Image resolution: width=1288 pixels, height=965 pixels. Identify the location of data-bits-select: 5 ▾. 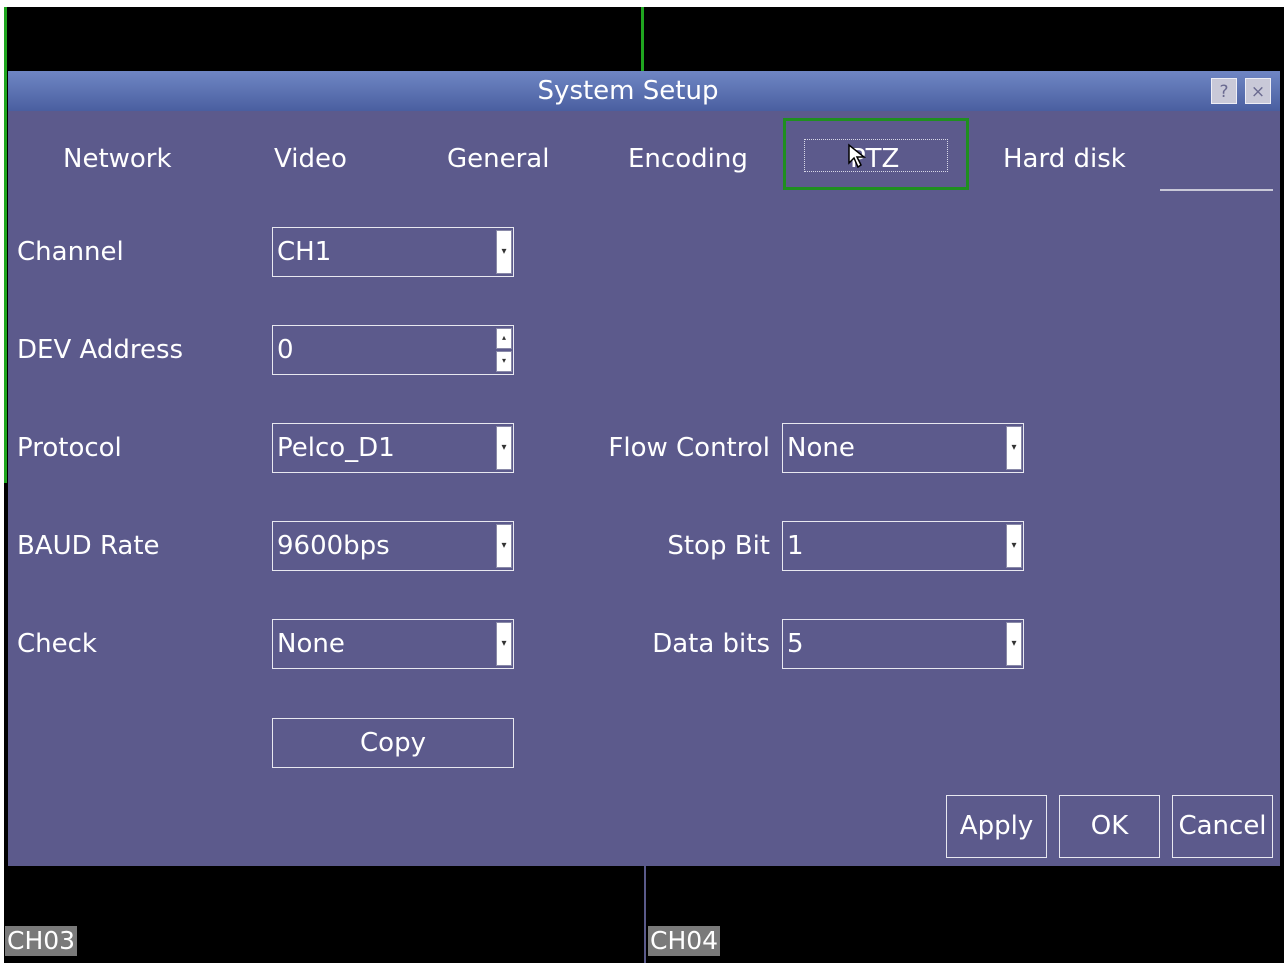
(903, 644).